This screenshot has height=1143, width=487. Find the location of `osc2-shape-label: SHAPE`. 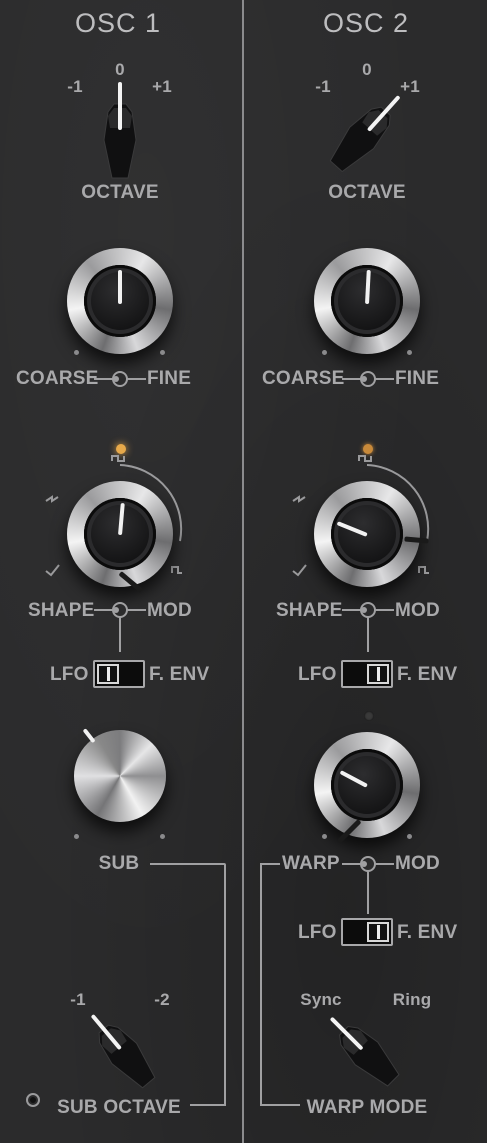

osc2-shape-label: SHAPE is located at coordinates (309, 610).